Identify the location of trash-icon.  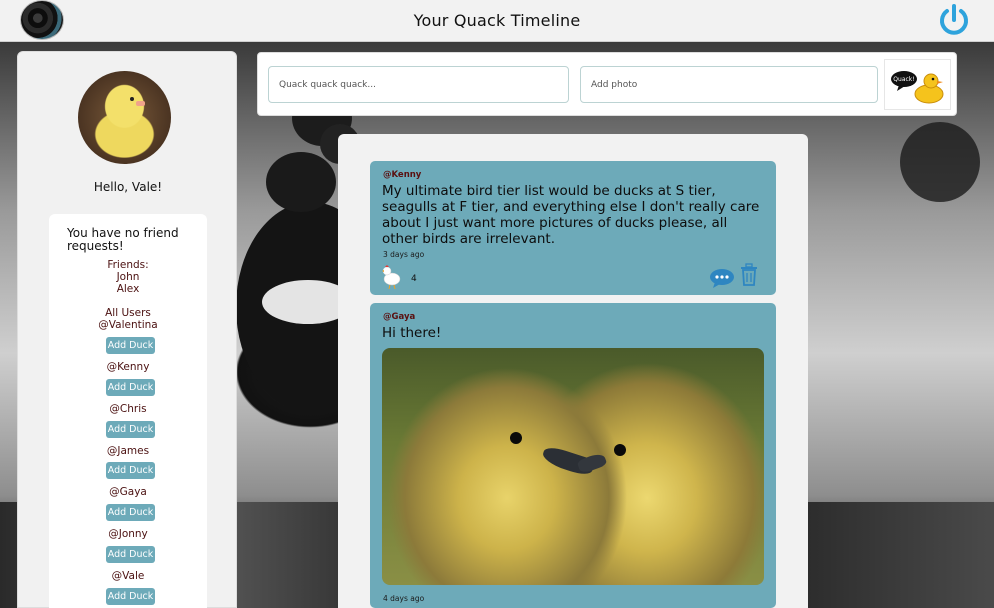
(749, 274).